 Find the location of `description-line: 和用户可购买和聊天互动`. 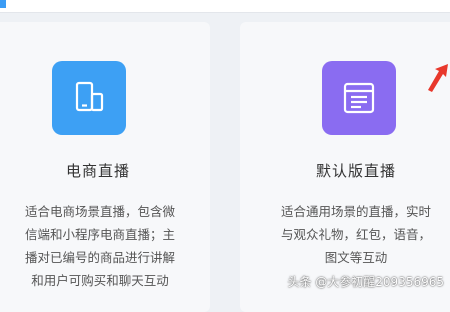

description-line: 和用户可购买和聊天互动 is located at coordinates (100, 280).